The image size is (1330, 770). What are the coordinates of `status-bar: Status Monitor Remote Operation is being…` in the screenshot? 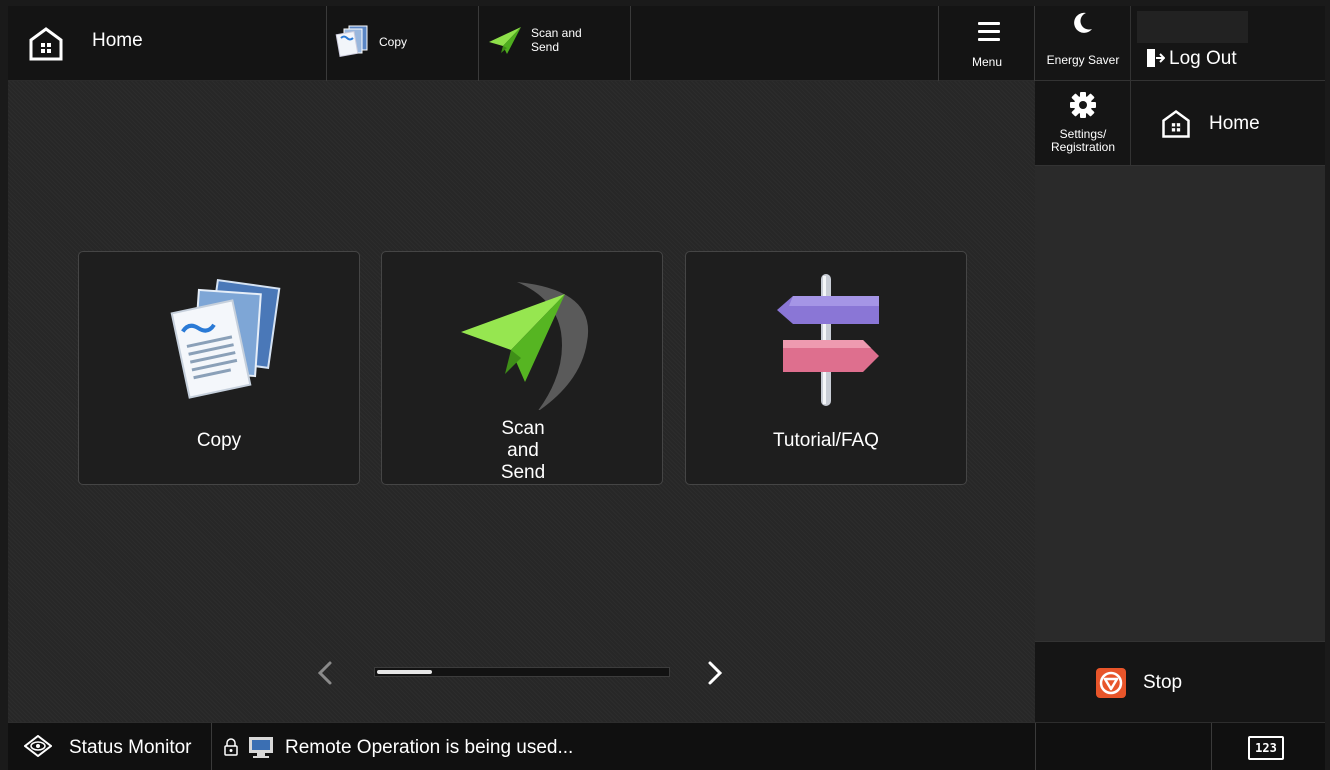 It's located at (666, 746).